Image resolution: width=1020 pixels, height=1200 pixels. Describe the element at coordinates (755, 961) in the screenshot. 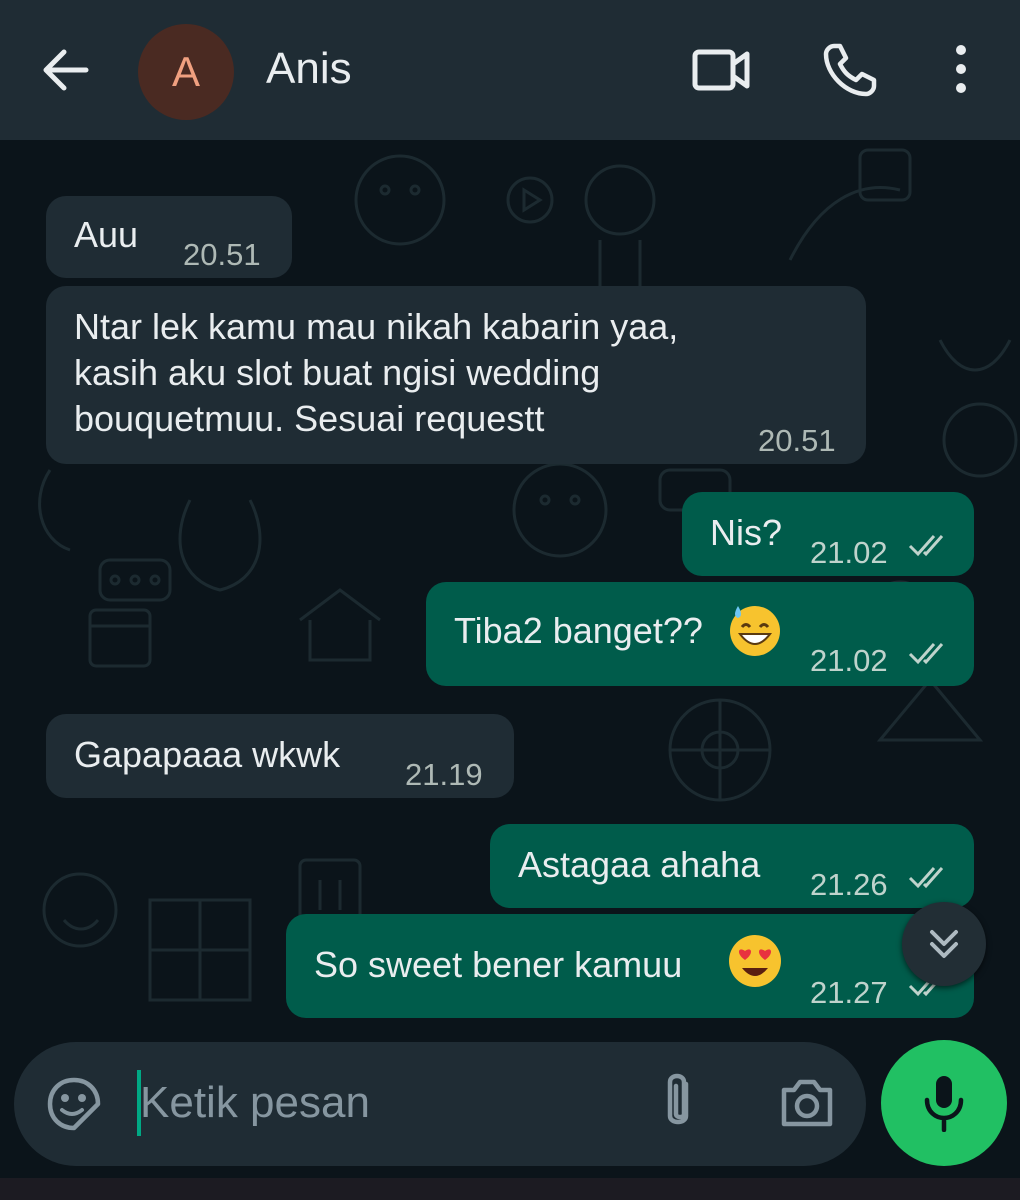

I see `smiling-face-with-heart-eyes-icon` at that location.